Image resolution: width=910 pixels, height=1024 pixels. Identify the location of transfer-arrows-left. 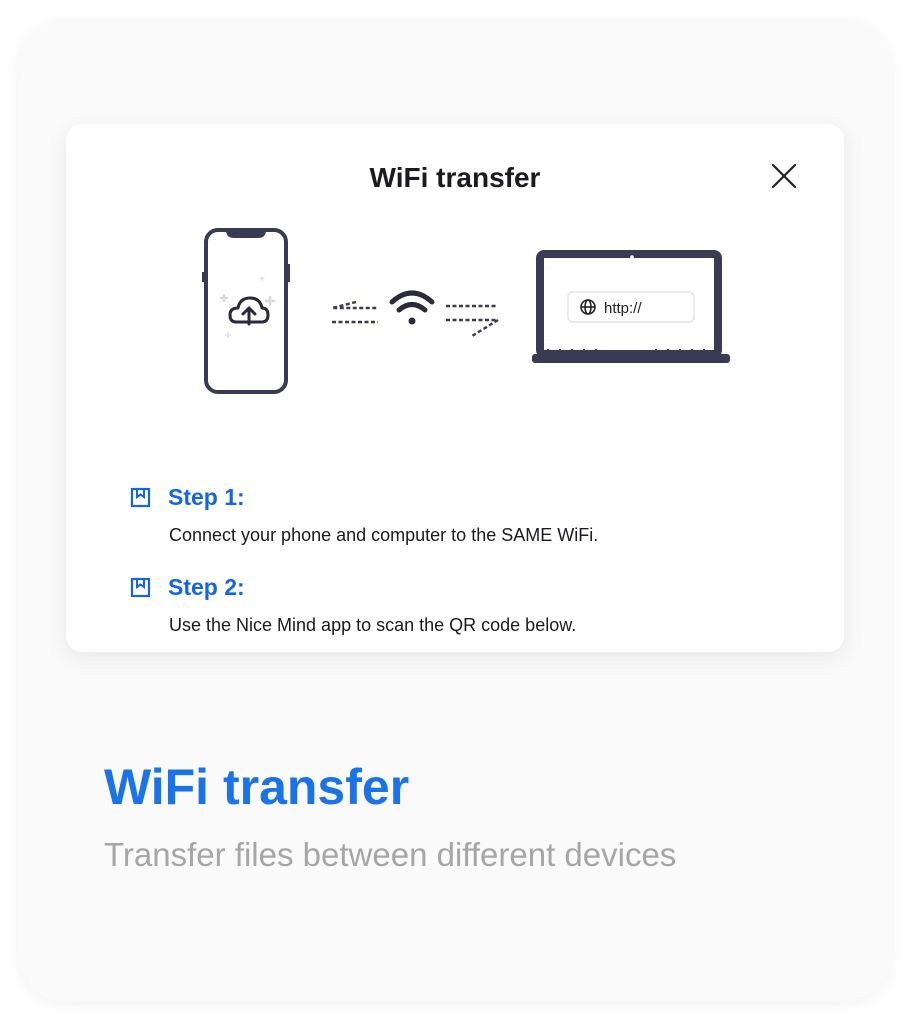
(354, 312).